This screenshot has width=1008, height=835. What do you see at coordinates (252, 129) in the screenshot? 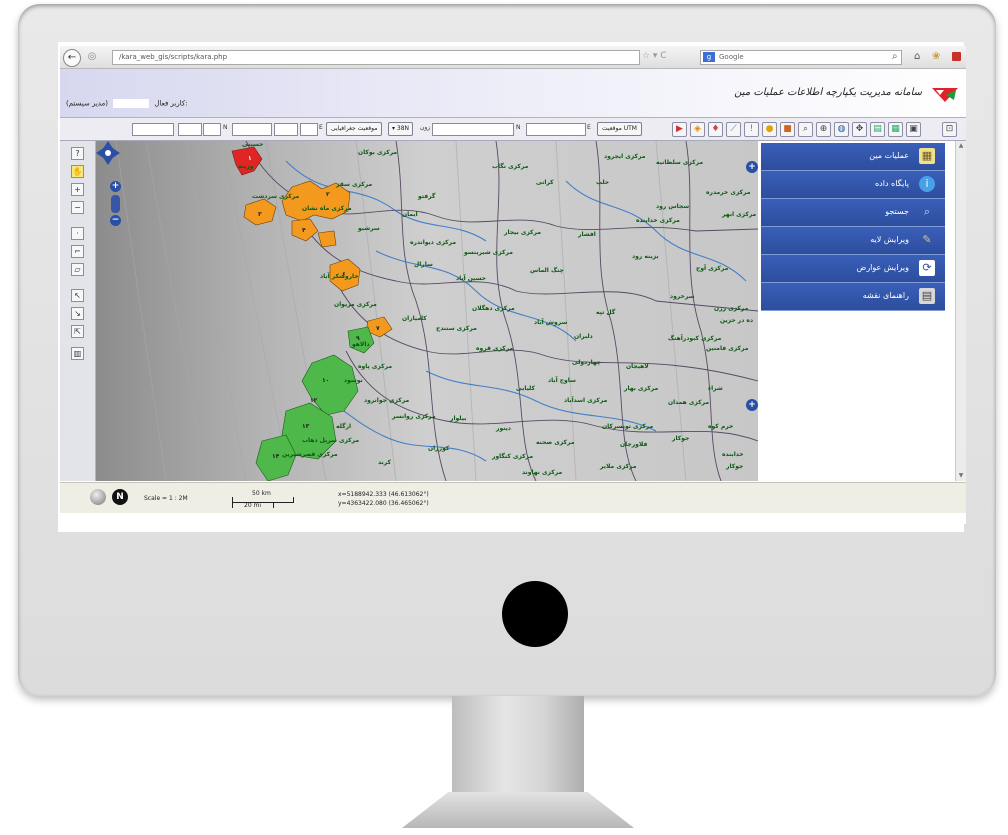
I see `lon-degree-field` at bounding box center [252, 129].